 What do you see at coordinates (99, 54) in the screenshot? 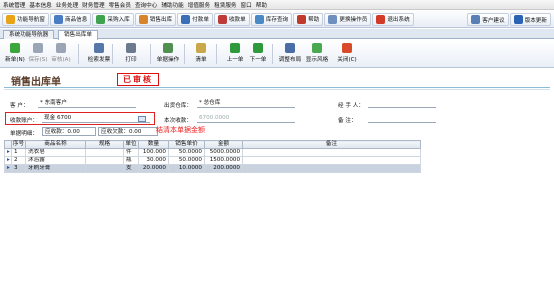
I see `toolbar-button: 检索发票` at bounding box center [99, 54].